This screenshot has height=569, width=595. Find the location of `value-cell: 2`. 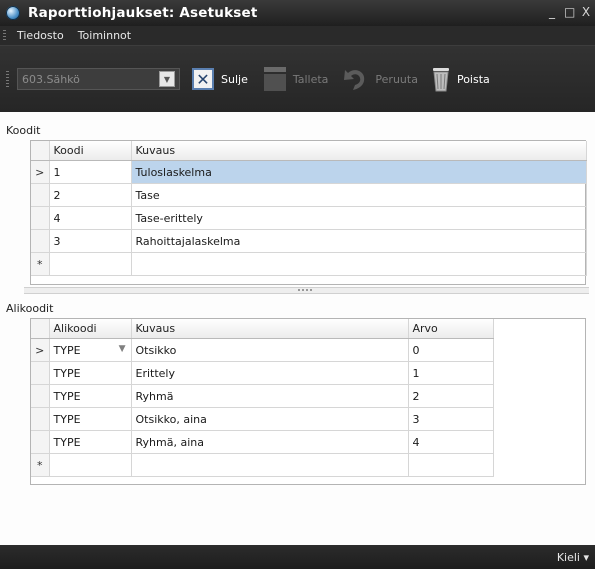

value-cell: 2 is located at coordinates (451, 396).